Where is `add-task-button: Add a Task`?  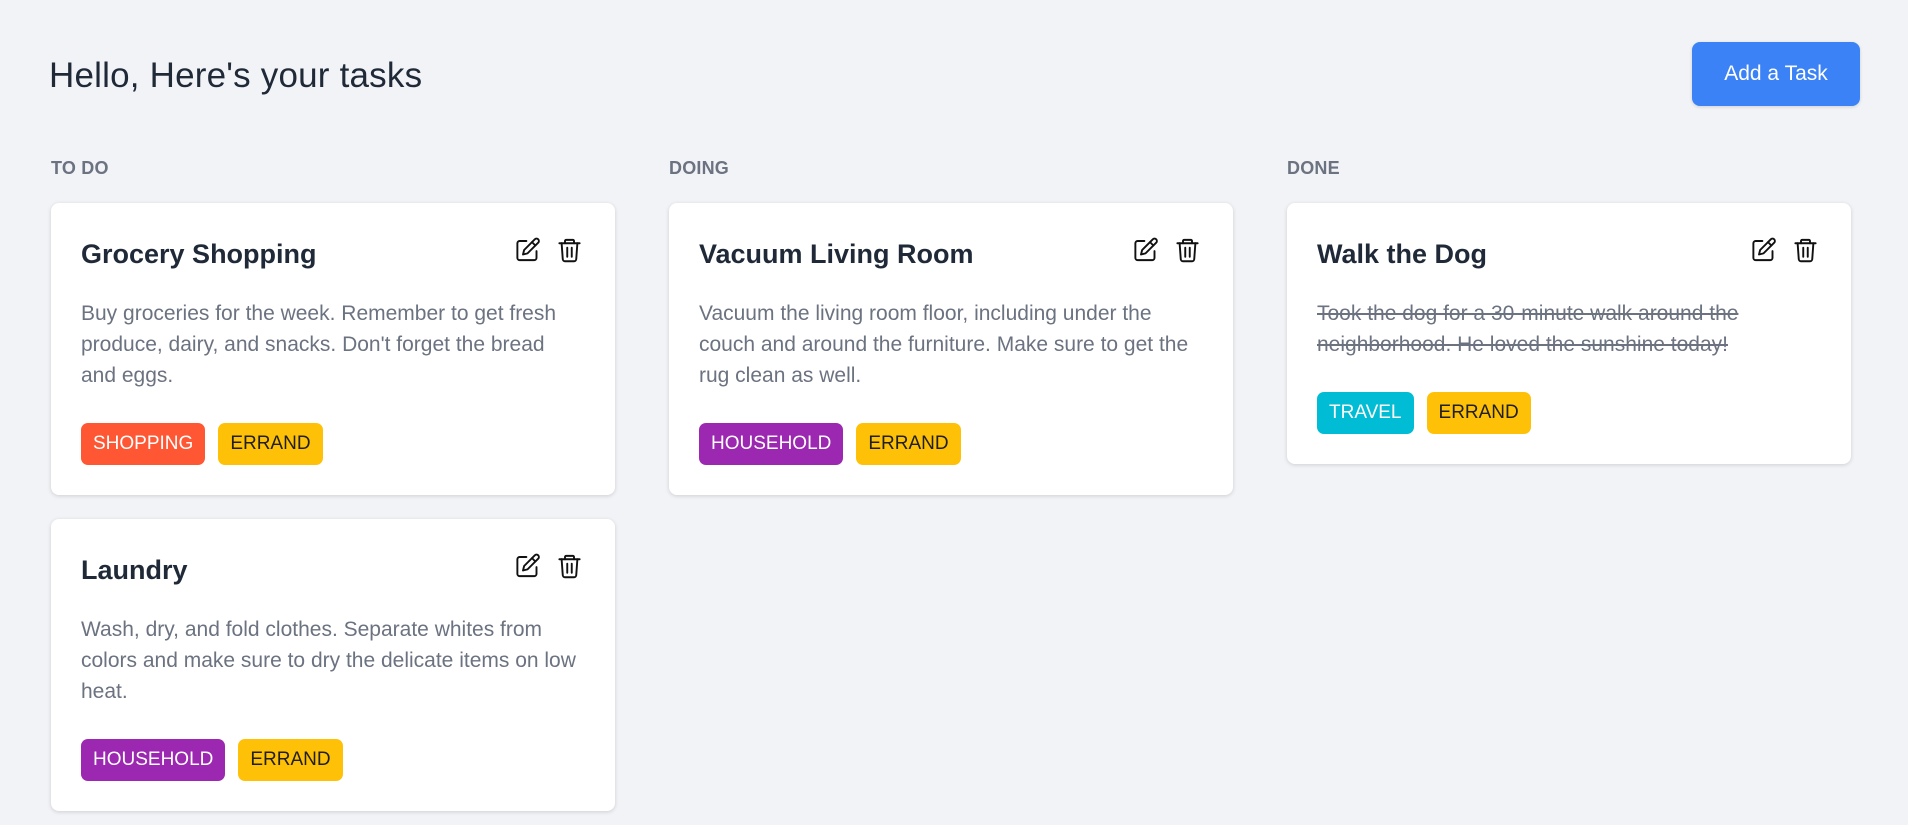
add-task-button: Add a Task is located at coordinates (1776, 74).